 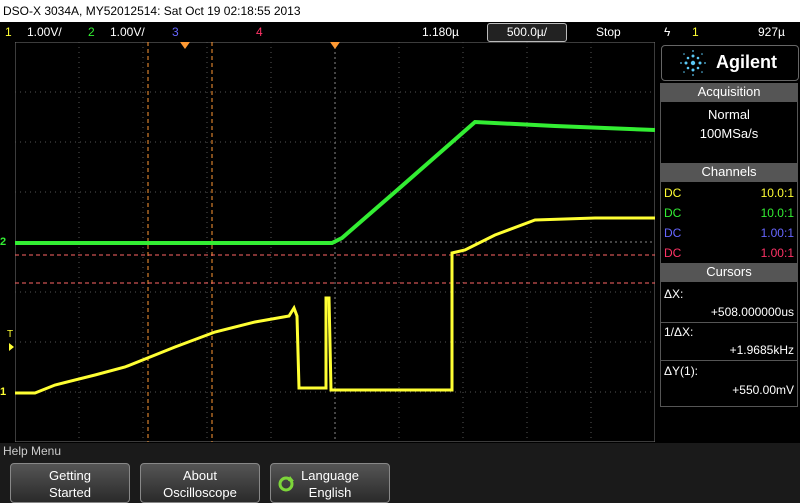 I want to click on run-state: Stop, so click(x=608, y=32).